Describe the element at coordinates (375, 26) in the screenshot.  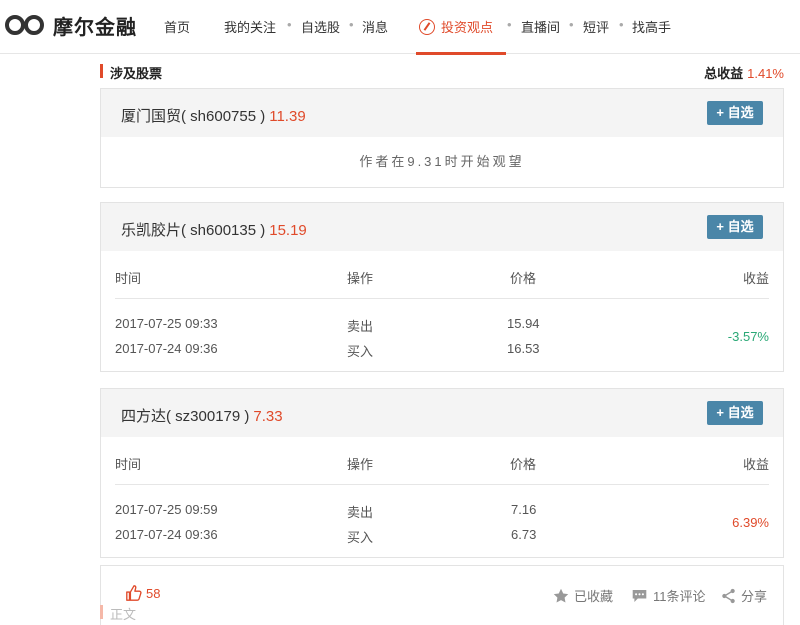
I see `nav-item-messages: 消息` at that location.